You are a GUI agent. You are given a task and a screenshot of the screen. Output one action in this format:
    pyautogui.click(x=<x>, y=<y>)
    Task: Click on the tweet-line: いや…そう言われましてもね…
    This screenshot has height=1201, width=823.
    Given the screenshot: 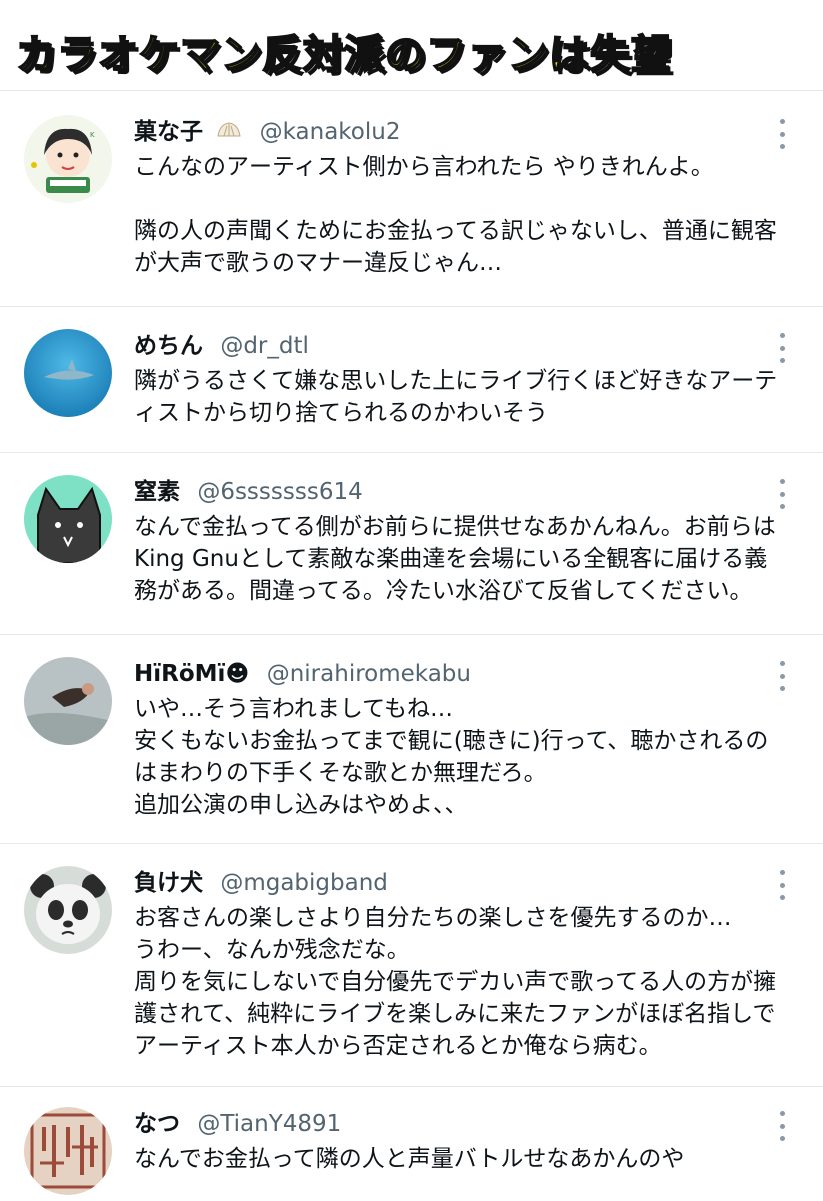 What is the action you would take?
    pyautogui.click(x=294, y=709)
    